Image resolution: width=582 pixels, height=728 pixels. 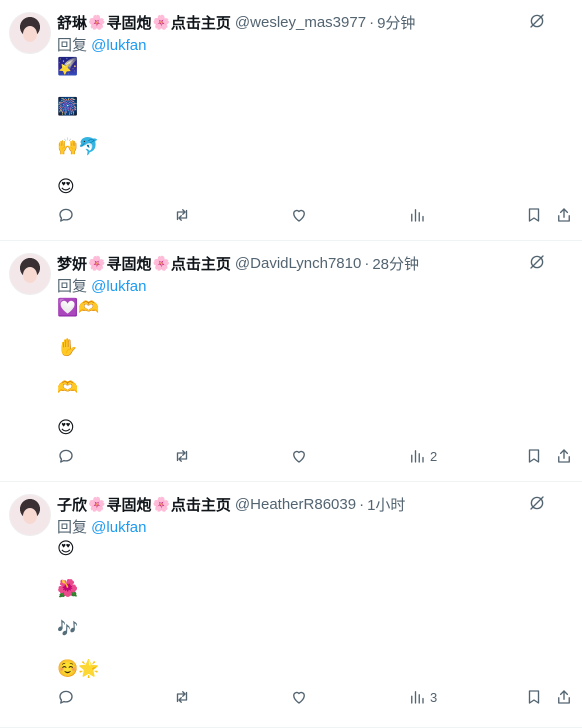 I want to click on display-name: 梦妍, so click(x=72, y=263).